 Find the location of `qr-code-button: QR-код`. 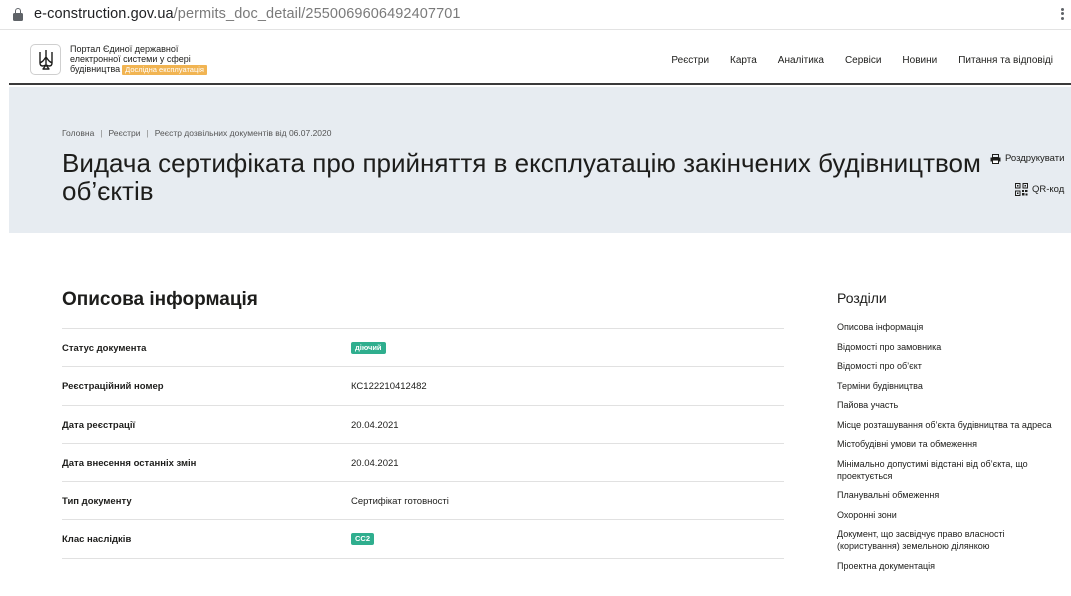

qr-code-button: QR-код is located at coordinates (1039, 189).